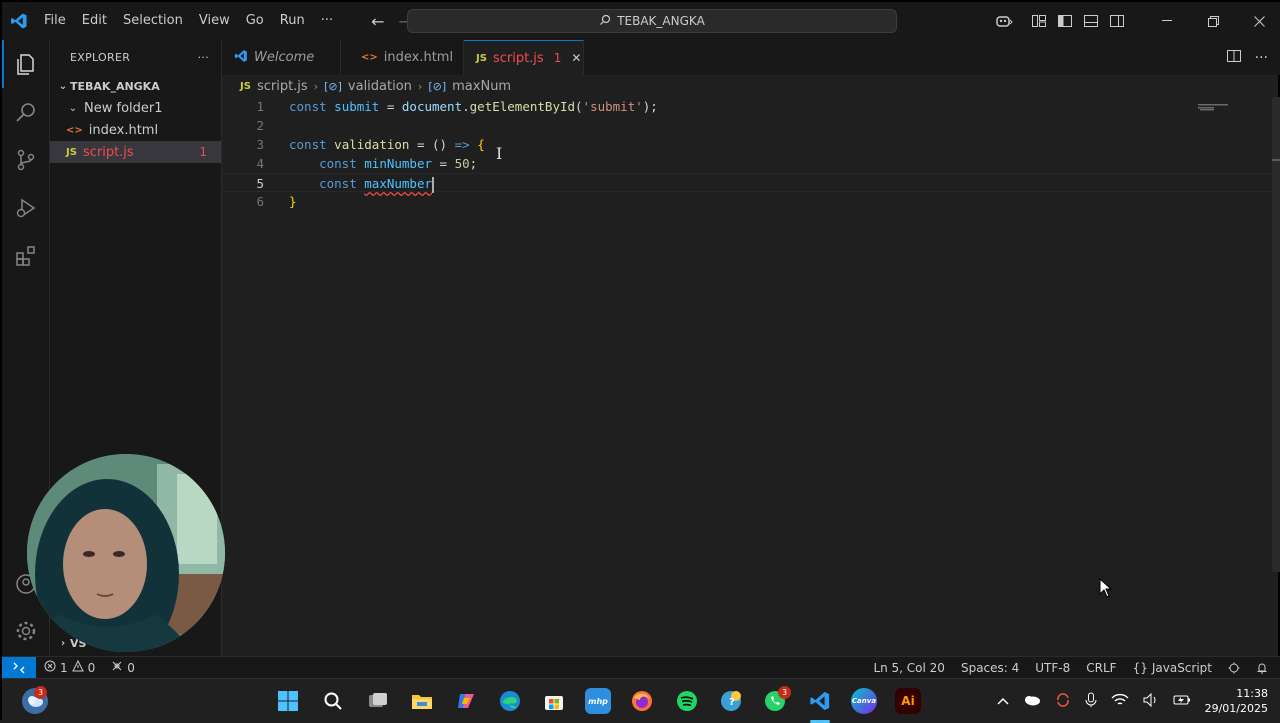 The width and height of the screenshot is (1280, 723). What do you see at coordinates (510, 701) in the screenshot?
I see `edge-browser-icon` at bounding box center [510, 701].